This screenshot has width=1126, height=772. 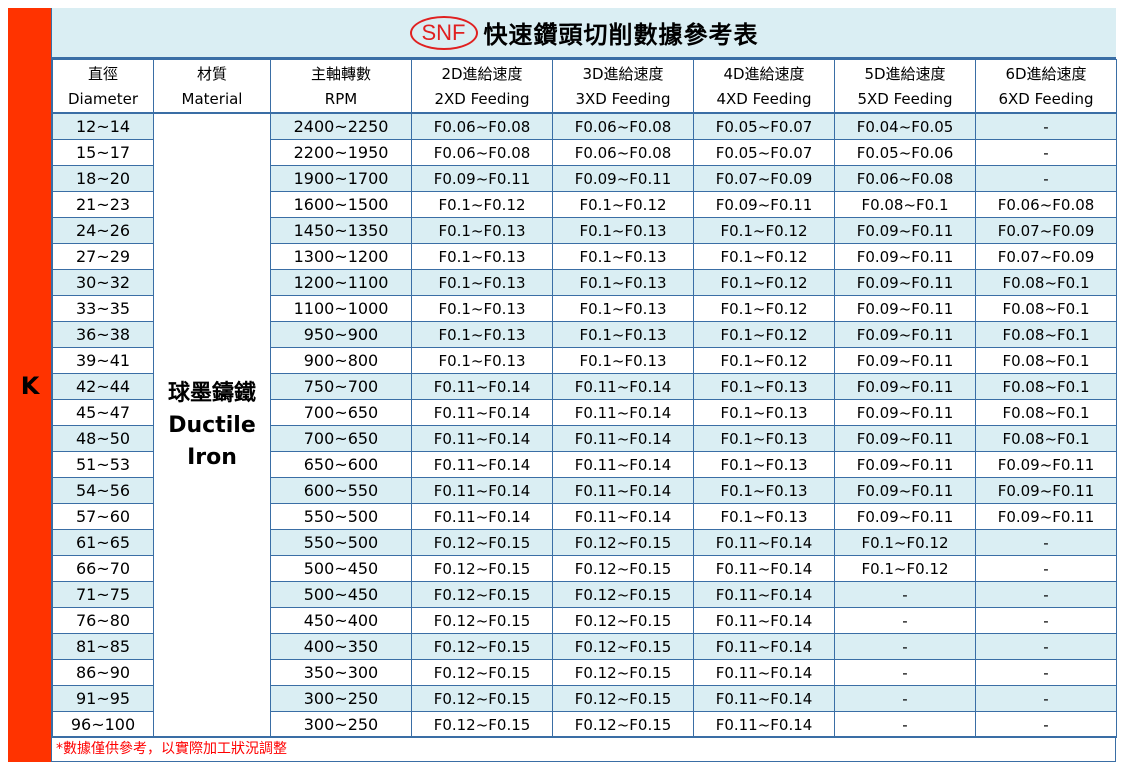 What do you see at coordinates (212, 72) in the screenshot?
I see `header-zh: 材質` at bounding box center [212, 72].